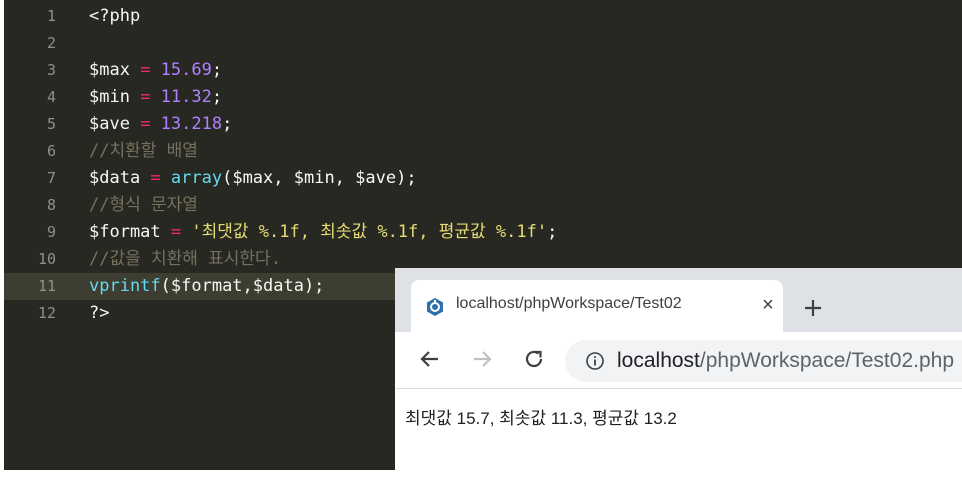 The image size is (962, 493). Describe the element at coordinates (125, 232) in the screenshot. I see `code-token: $format` at that location.